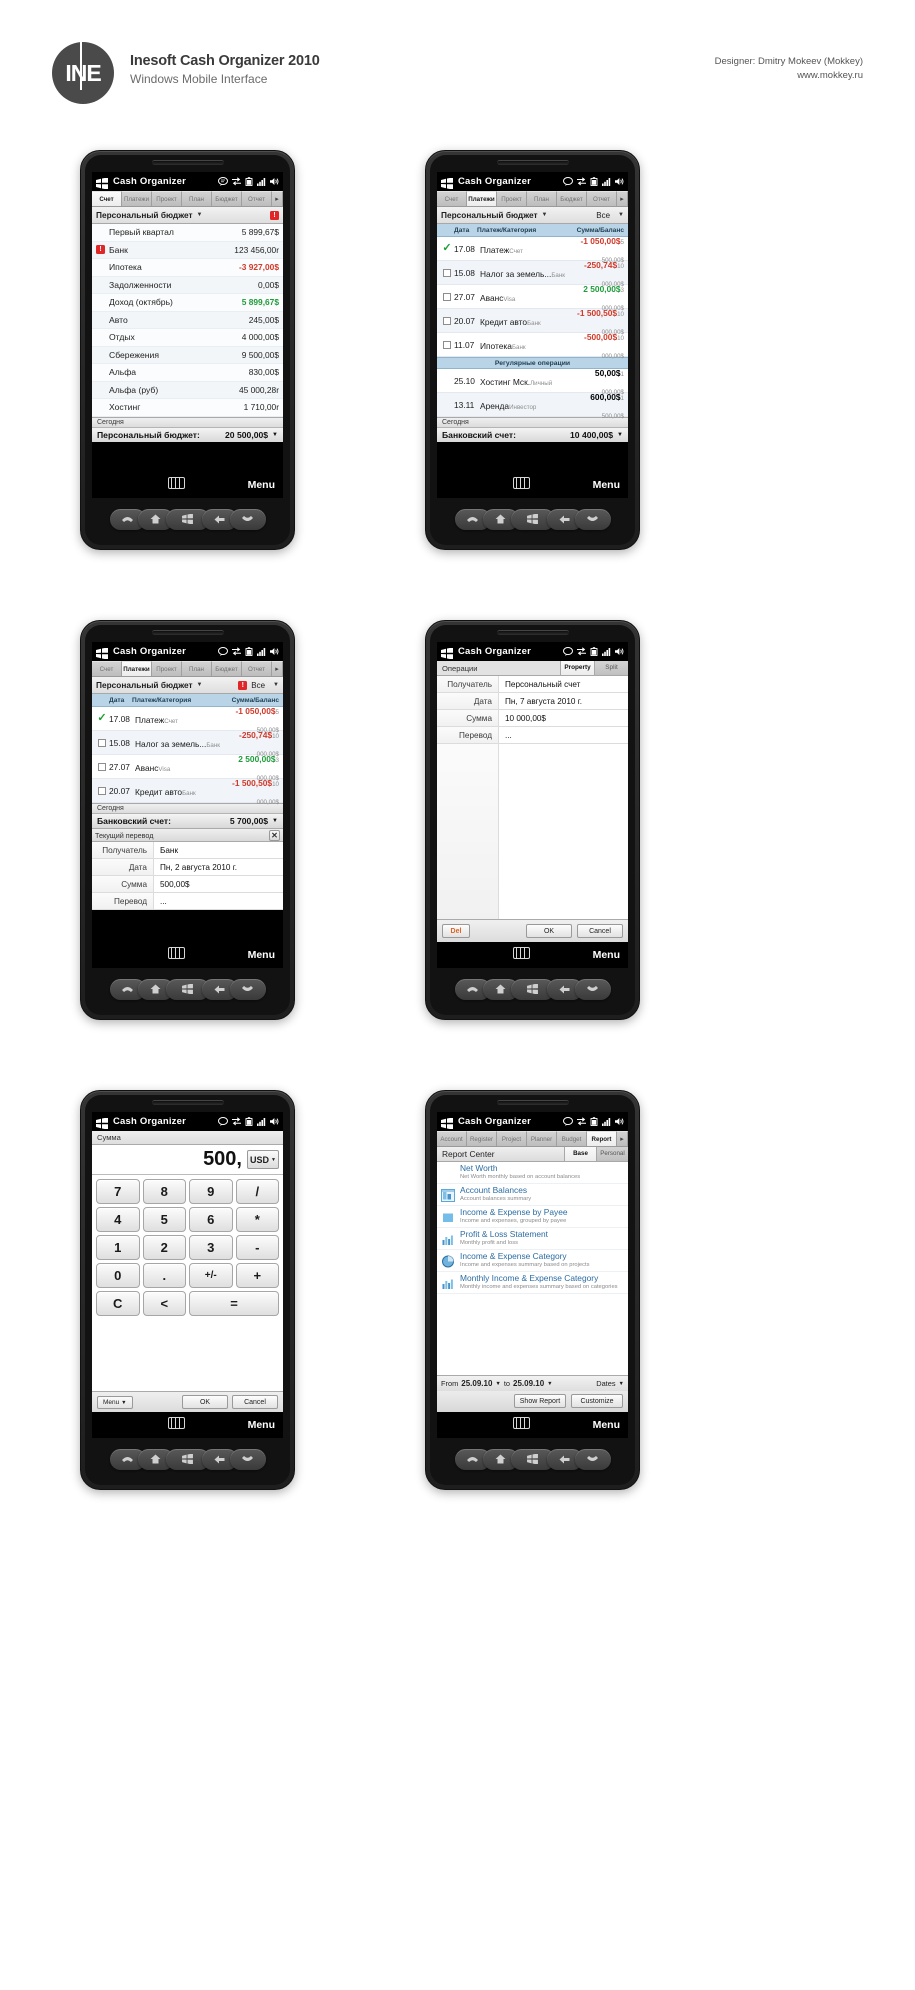  I want to click on key-4: 4, so click(118, 1219).